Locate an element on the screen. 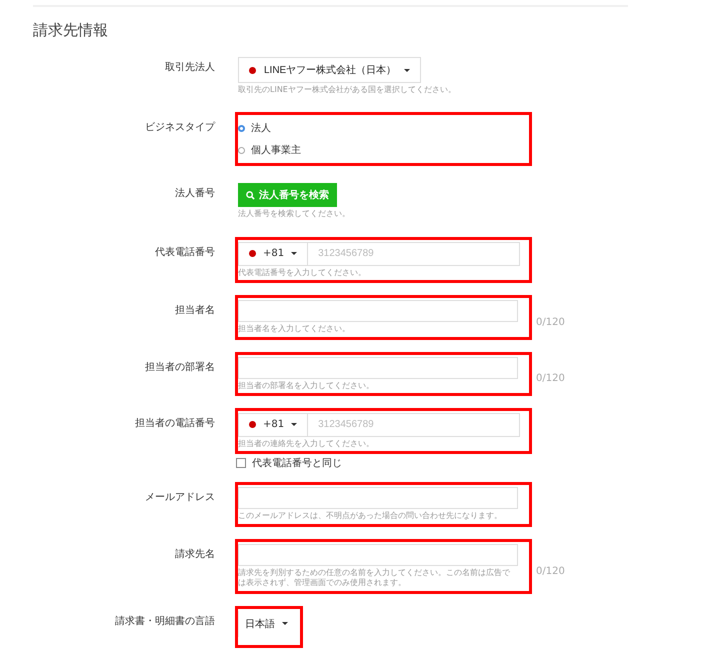 This screenshot has height=656, width=704. help-text: 担当者名を入力してください。 is located at coordinates (294, 329).